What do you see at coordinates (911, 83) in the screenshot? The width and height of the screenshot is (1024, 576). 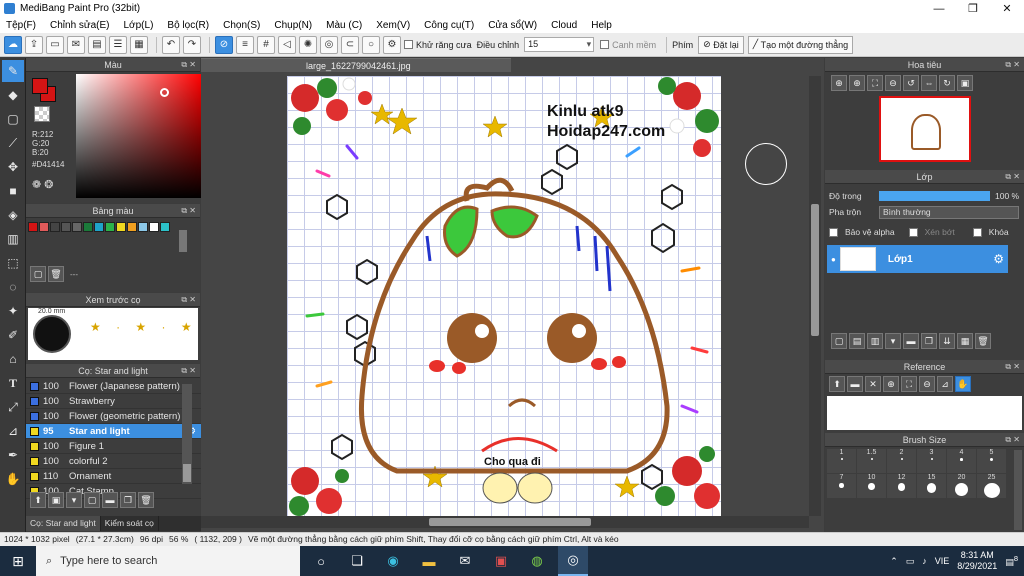 I see `rotate-left-icon: ↺` at bounding box center [911, 83].